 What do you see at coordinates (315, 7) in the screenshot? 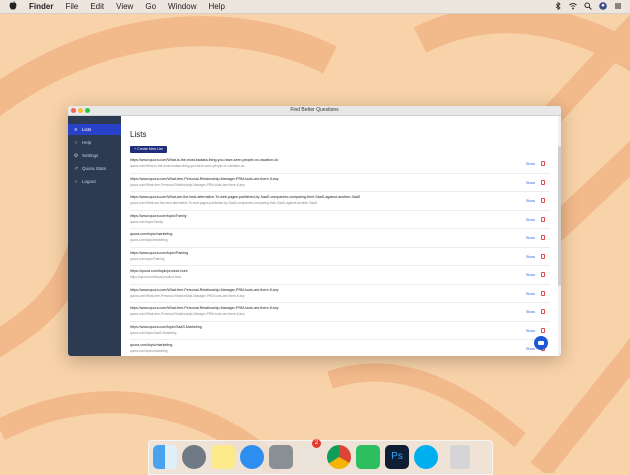
I see `menu-bar: Finder File Edit View Go Window Help` at bounding box center [315, 7].